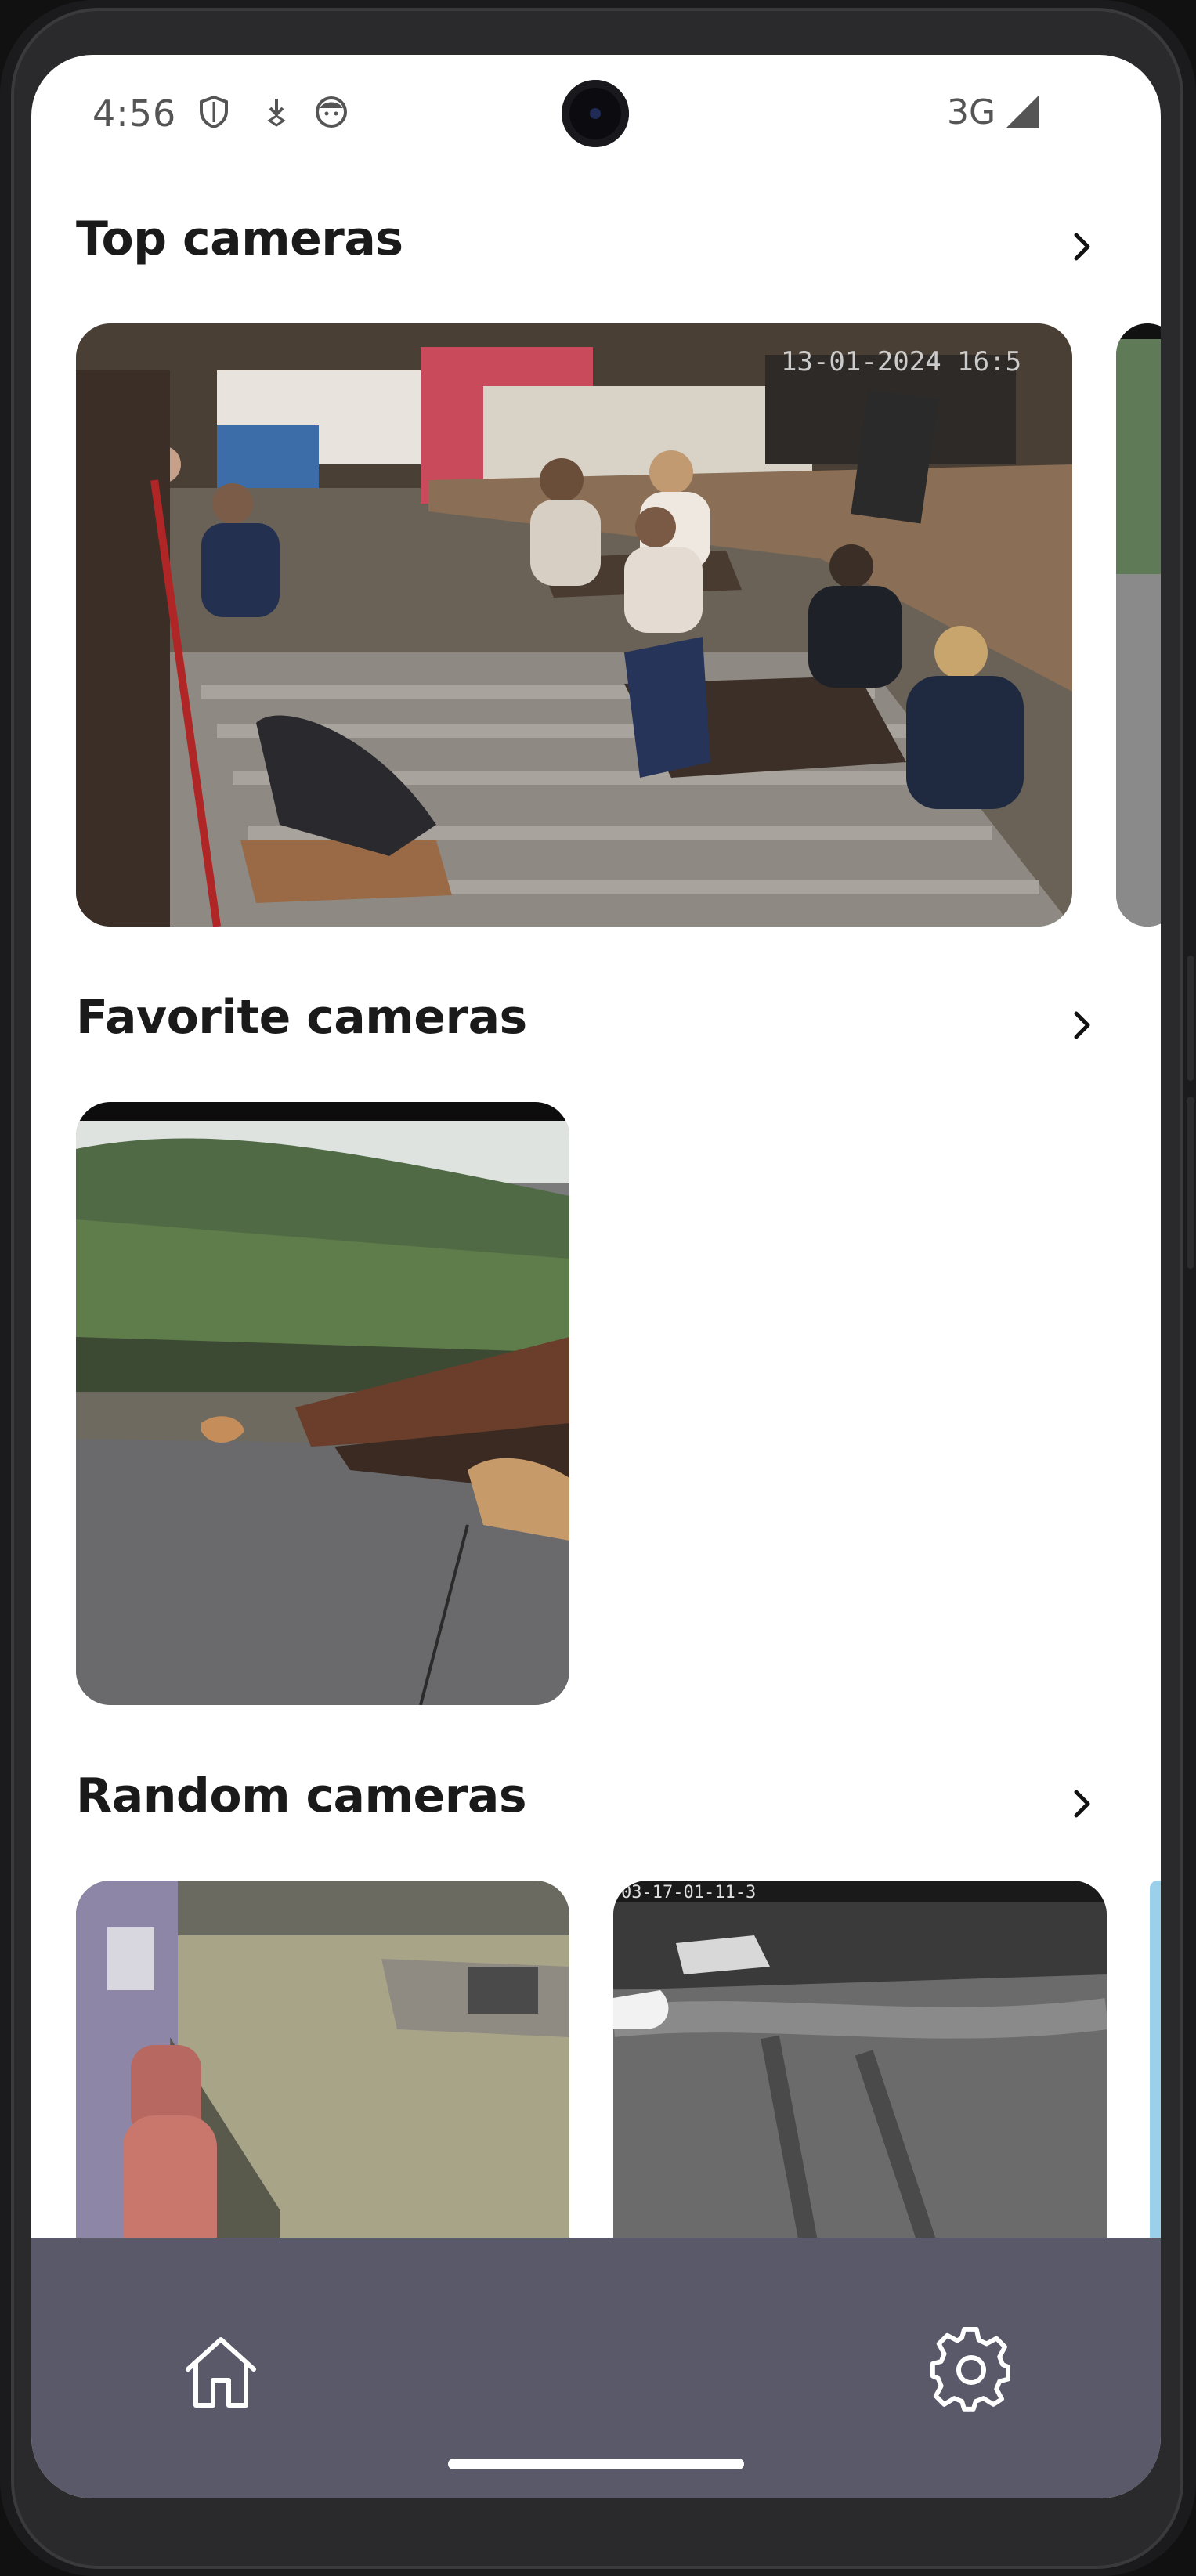 Image resolution: width=1196 pixels, height=2576 pixels. Describe the element at coordinates (276, 113) in the screenshot. I see `download-icon` at that location.